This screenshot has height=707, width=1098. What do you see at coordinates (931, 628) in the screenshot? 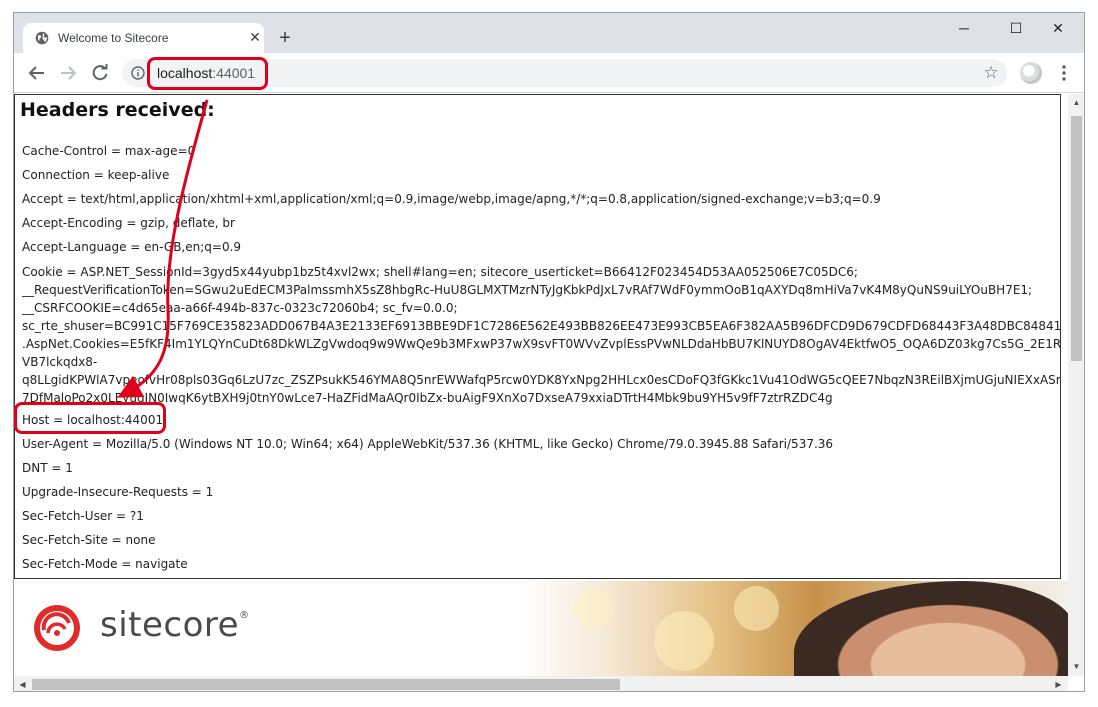
I see `banner-photo` at bounding box center [931, 628].